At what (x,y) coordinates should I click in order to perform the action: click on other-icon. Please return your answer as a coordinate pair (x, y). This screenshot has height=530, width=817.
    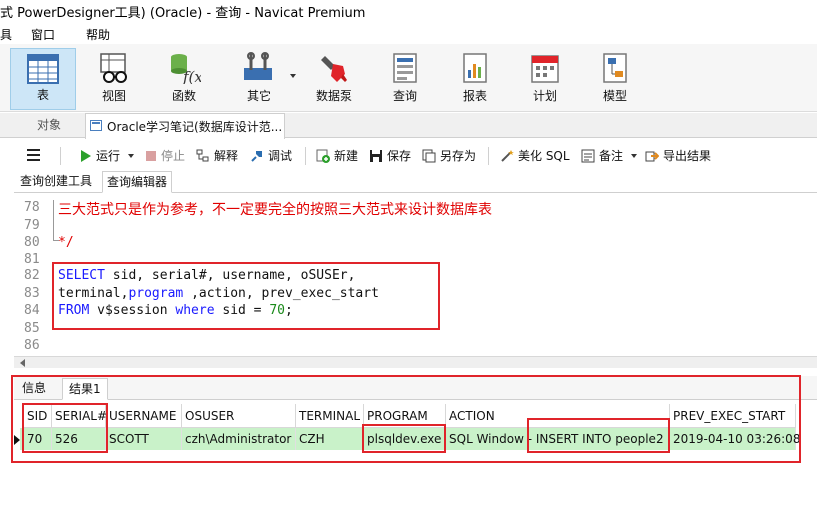
    Looking at the image, I should click on (258, 66).